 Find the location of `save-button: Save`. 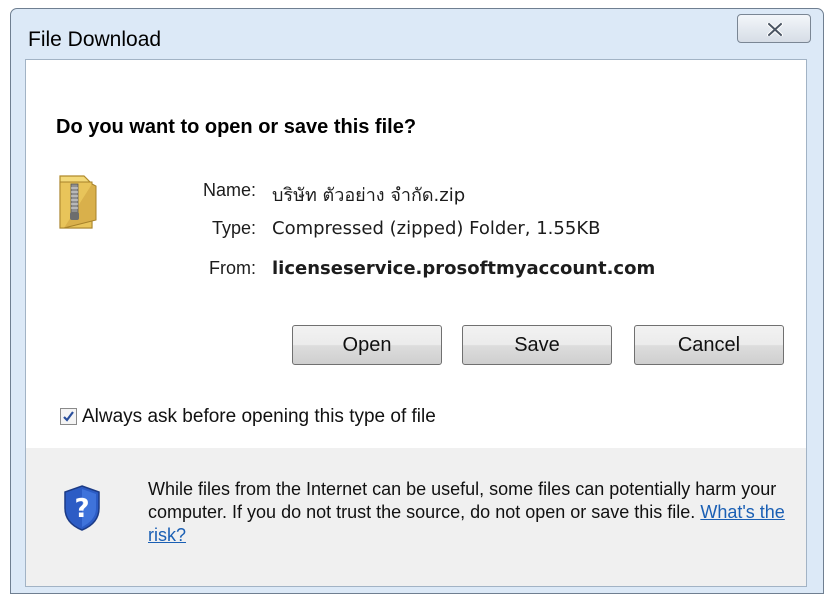

save-button: Save is located at coordinates (537, 345).